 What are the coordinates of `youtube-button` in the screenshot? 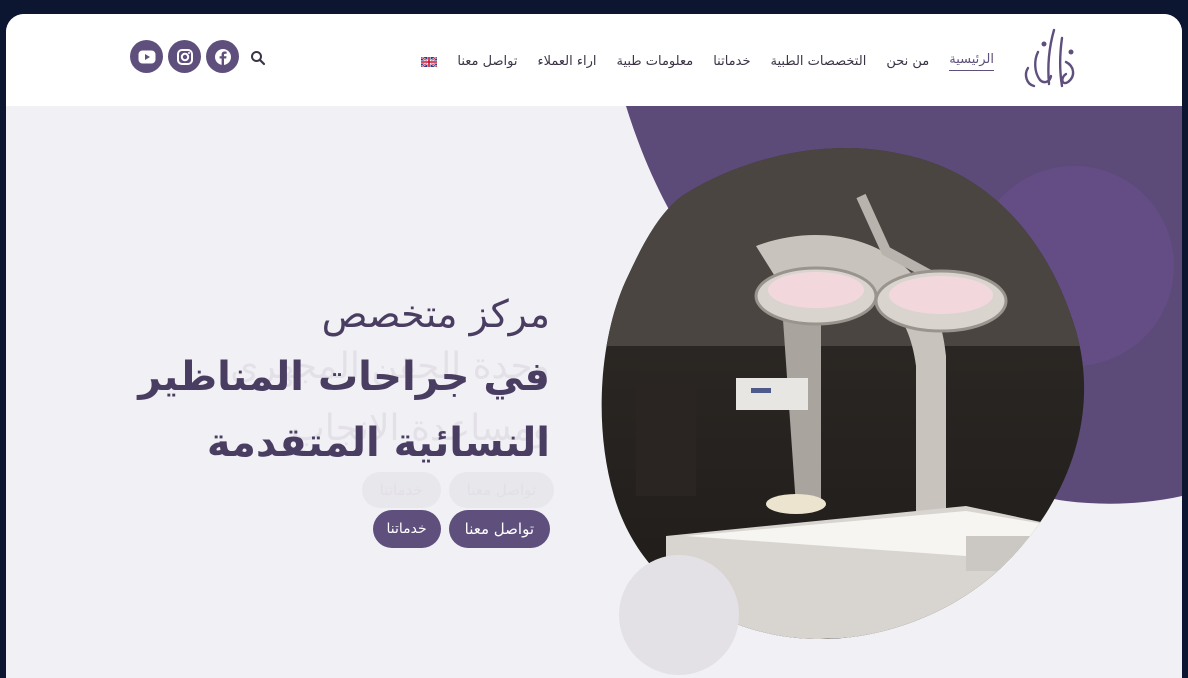 It's located at (146, 56).